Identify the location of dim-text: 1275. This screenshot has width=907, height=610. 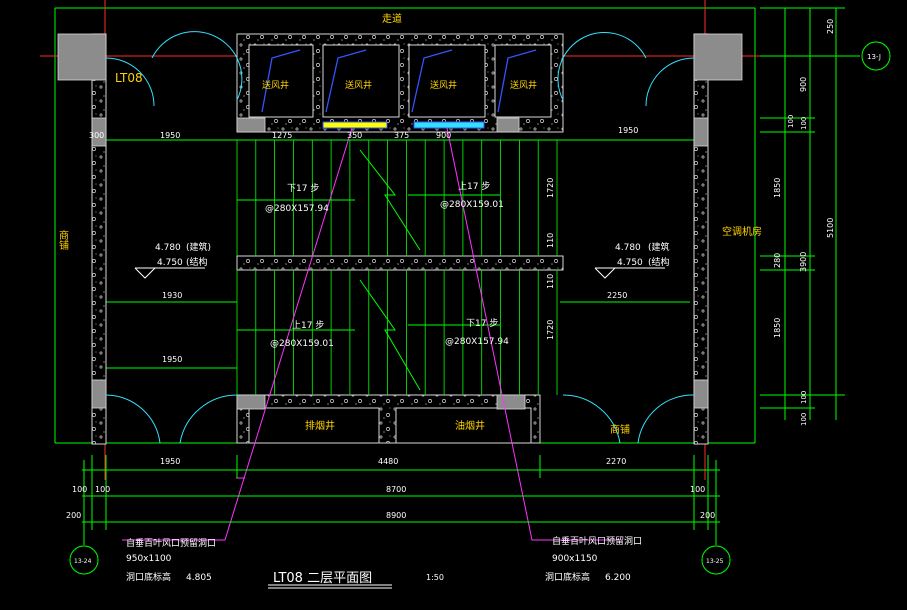
(282, 135).